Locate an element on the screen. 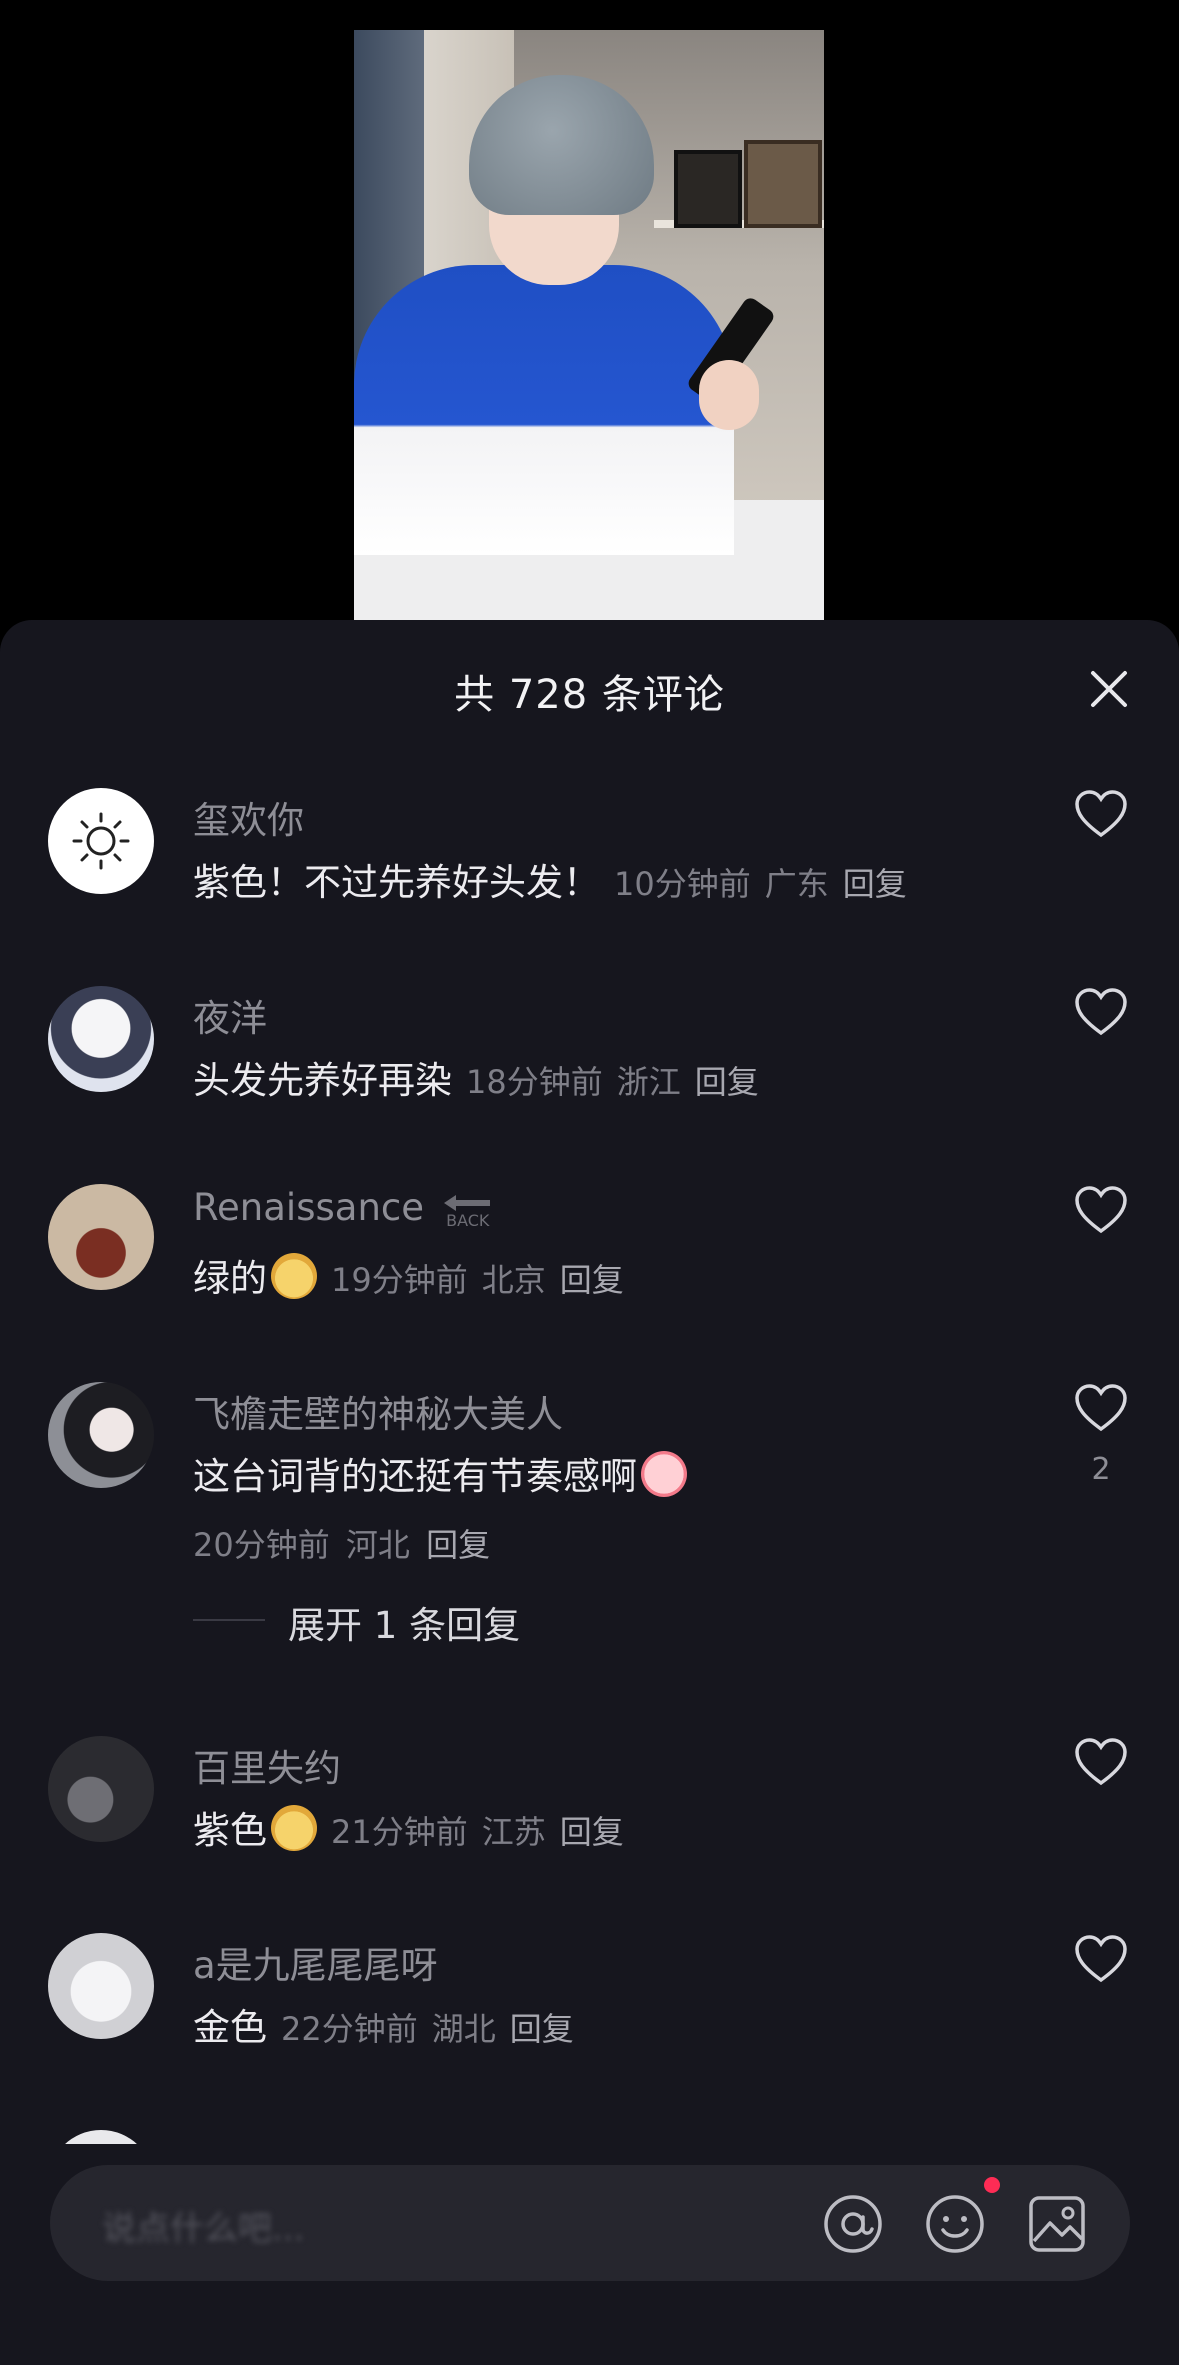  comment-time: 22分钟前 is located at coordinates (349, 2029).